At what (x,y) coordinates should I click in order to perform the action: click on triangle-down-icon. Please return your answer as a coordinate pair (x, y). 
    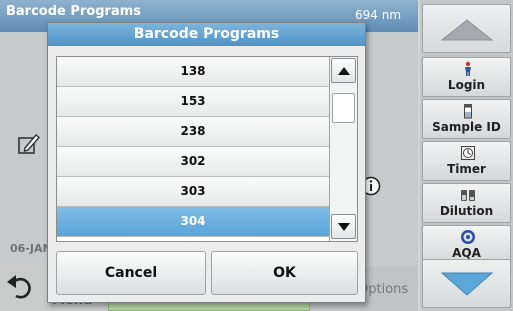
    Looking at the image, I should click on (467, 284).